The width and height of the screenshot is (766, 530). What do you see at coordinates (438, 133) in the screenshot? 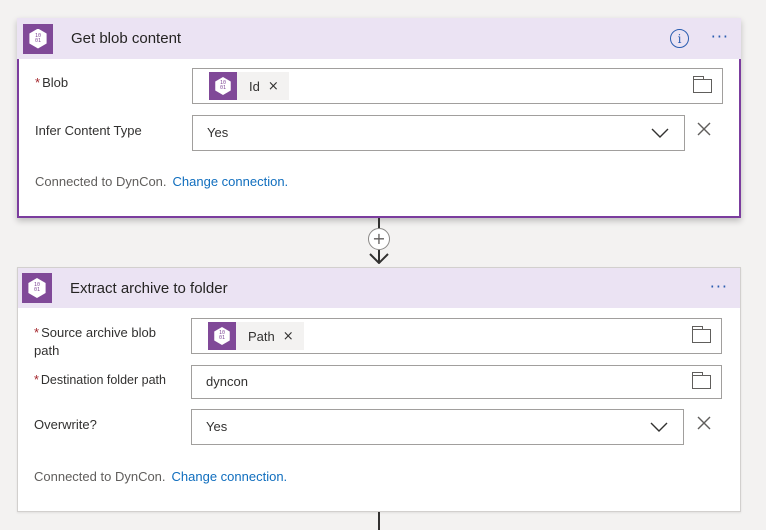
I see `infer-content-type-dropdown: Yes` at bounding box center [438, 133].